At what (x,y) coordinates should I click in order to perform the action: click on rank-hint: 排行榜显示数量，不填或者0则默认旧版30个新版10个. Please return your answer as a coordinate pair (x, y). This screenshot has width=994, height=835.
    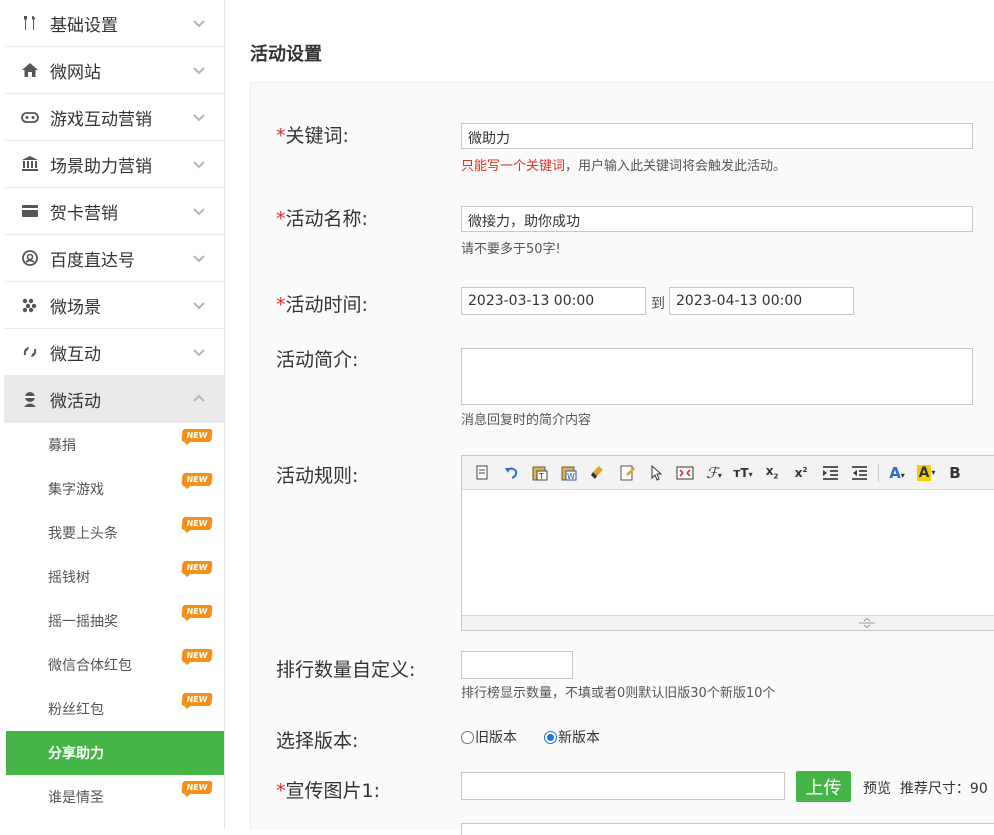
    Looking at the image, I should click on (618, 693).